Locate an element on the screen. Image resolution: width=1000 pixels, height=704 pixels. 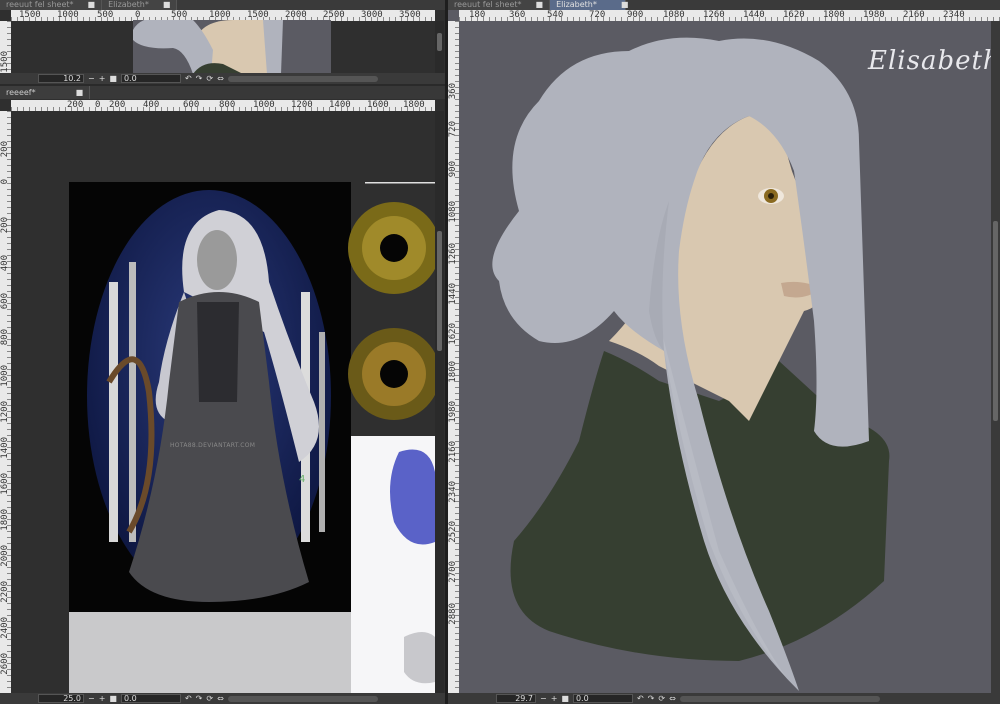
top-left-statusbar: 10.2 − + ■ 0.0 ↶ ↷ ⟳ ⇔ is located at coordinates (222, 78).